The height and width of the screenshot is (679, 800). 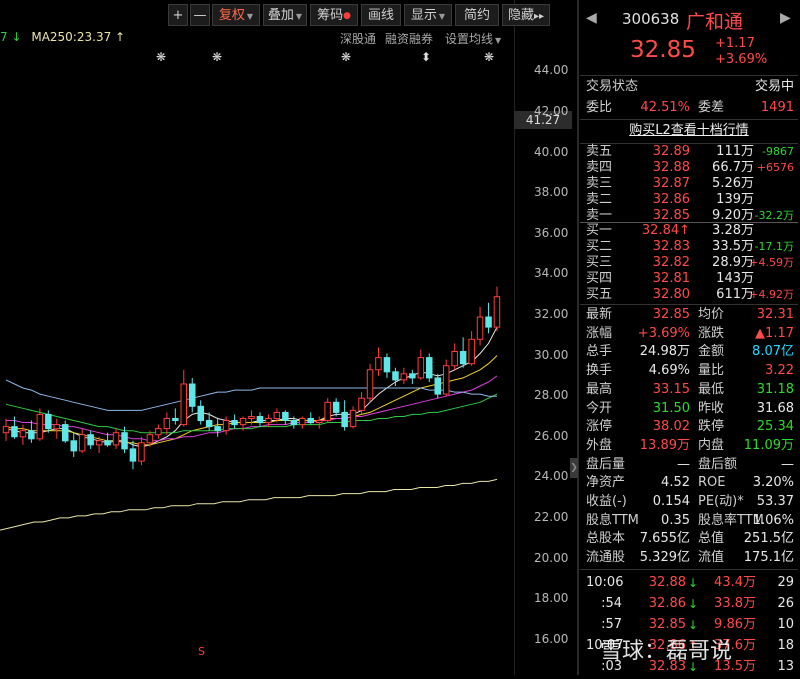 I want to click on draw-line-button: 画线, so click(x=381, y=15).